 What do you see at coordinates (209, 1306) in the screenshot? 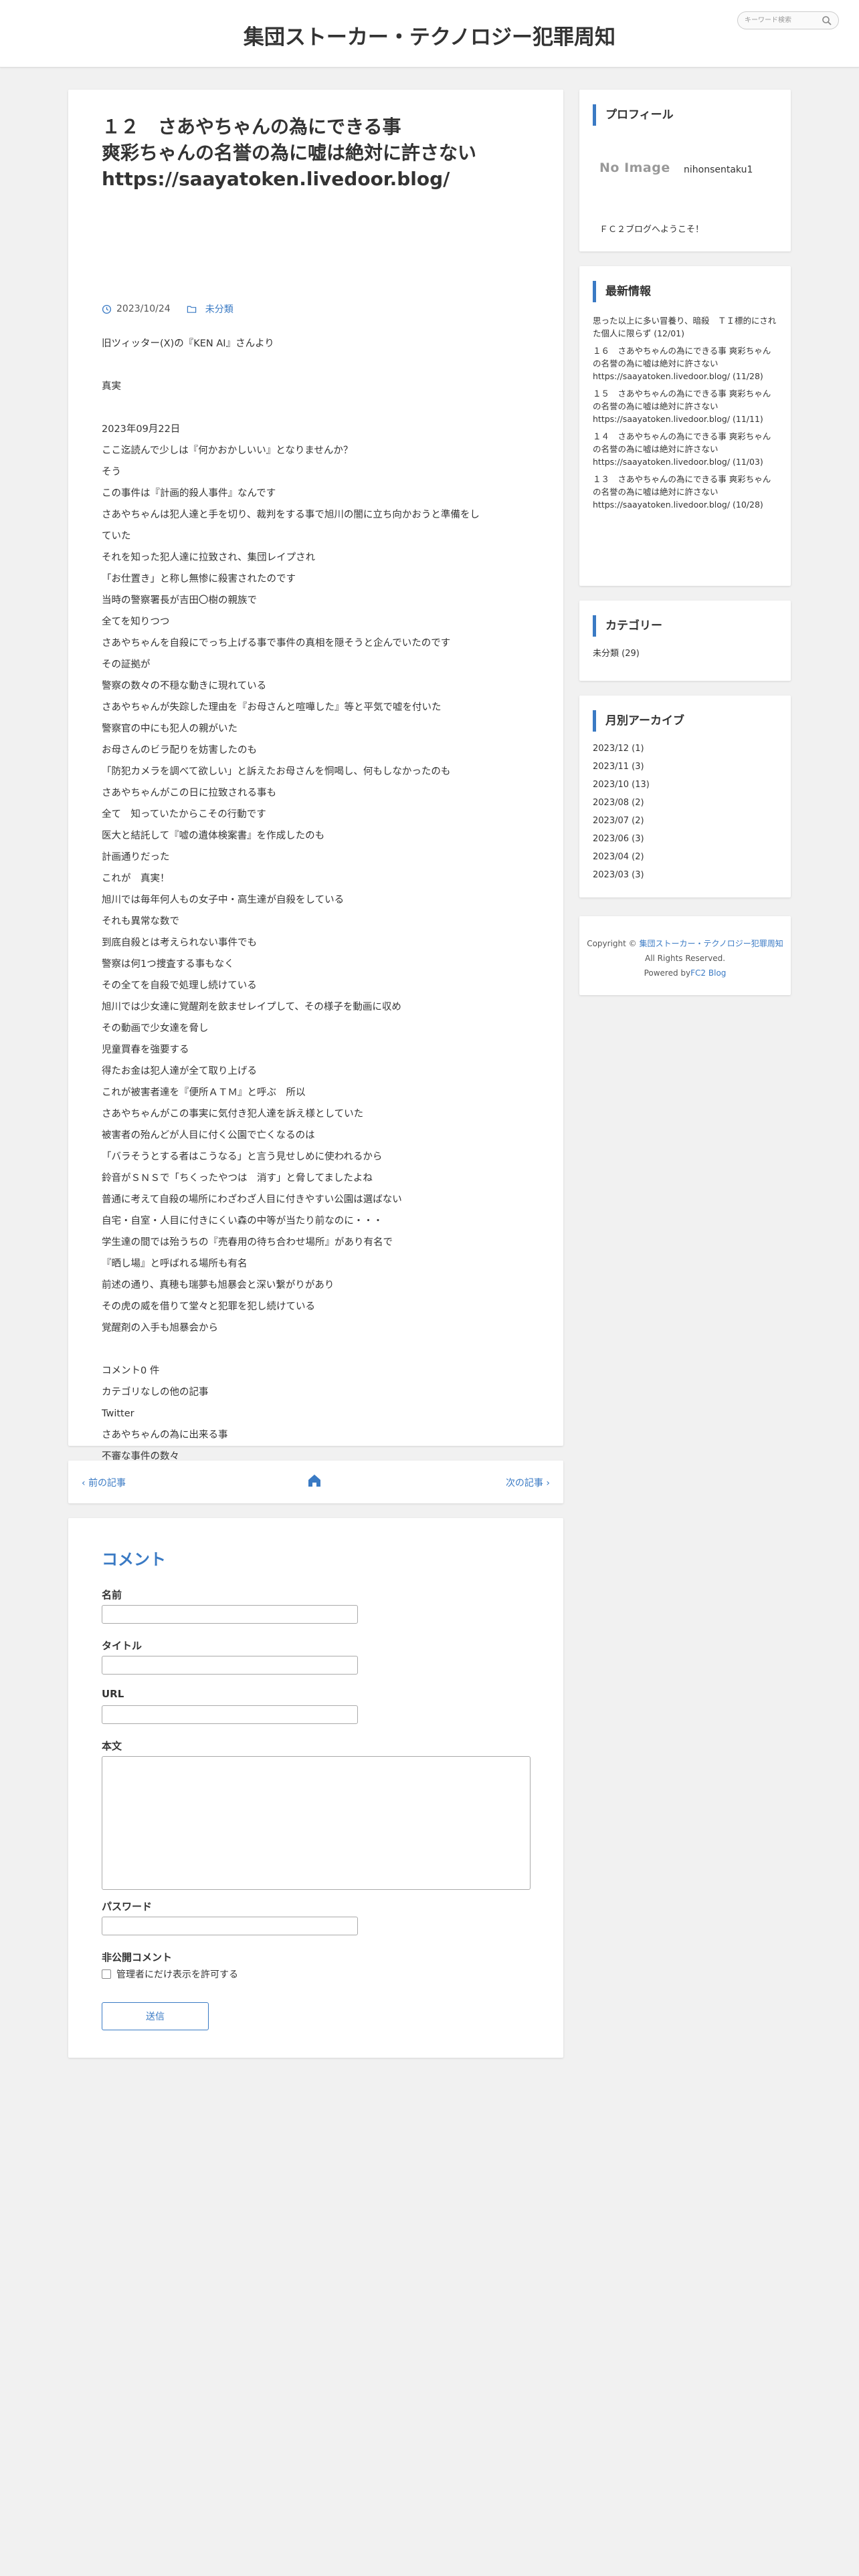
I see `article-body-line: その虎の威を借りて堂々と犯罪を犯し続けている` at bounding box center [209, 1306].